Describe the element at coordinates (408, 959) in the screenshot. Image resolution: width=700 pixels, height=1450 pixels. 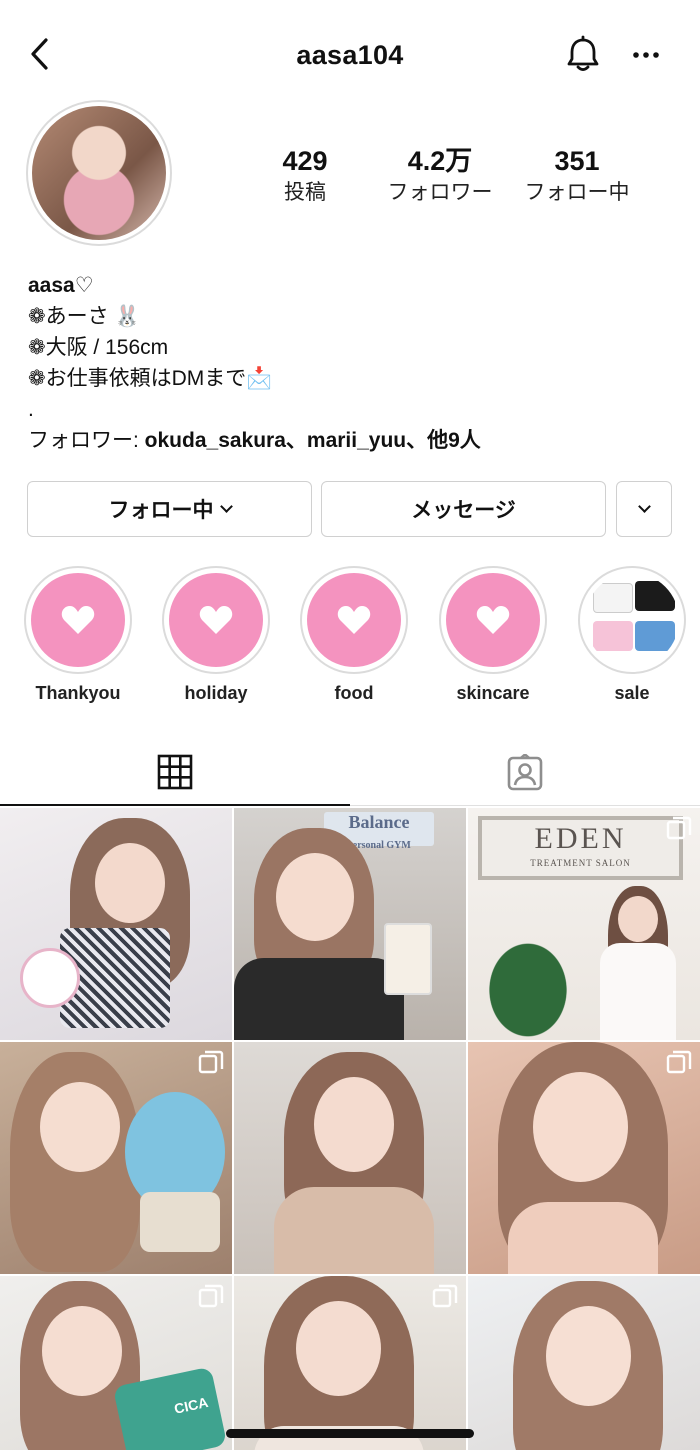
I see `photo-glass` at that location.